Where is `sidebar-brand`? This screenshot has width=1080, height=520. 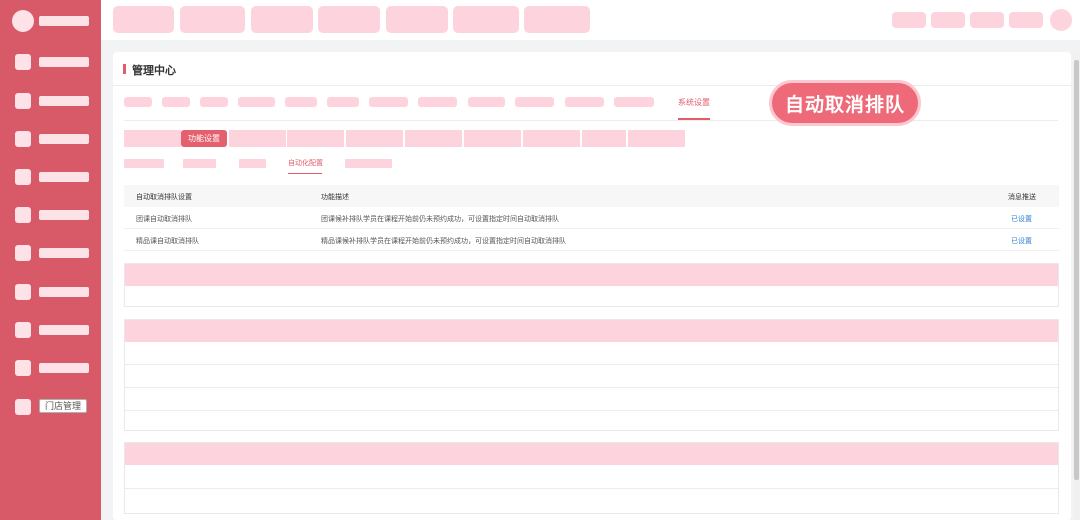
sidebar-brand is located at coordinates (52, 21).